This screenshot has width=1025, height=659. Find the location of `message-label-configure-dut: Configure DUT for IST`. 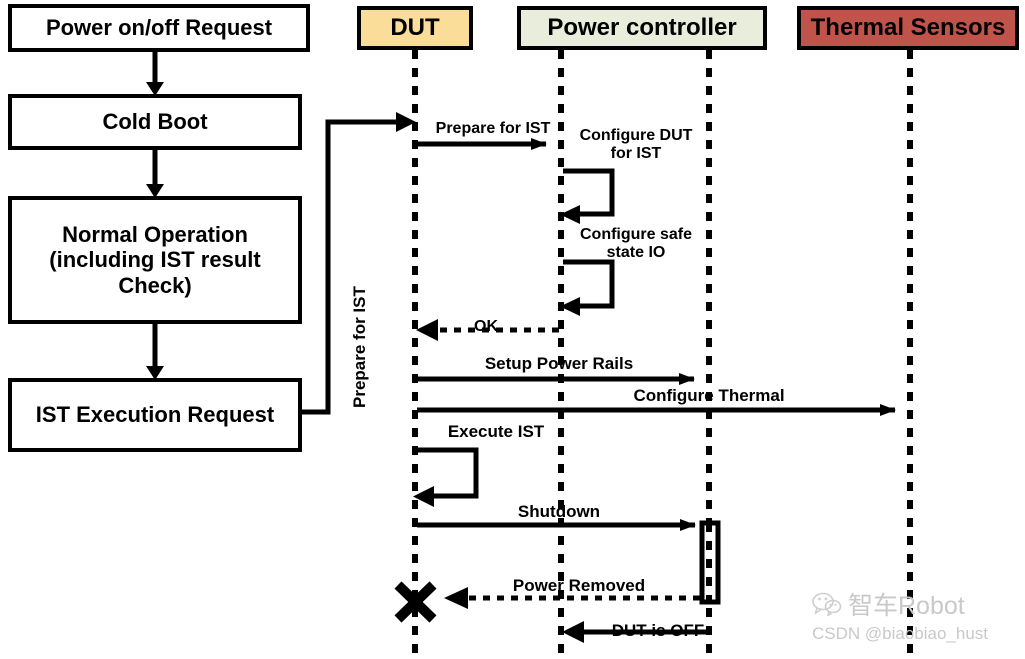

message-label-configure-dut: Configure DUT for IST is located at coordinates (636, 144).